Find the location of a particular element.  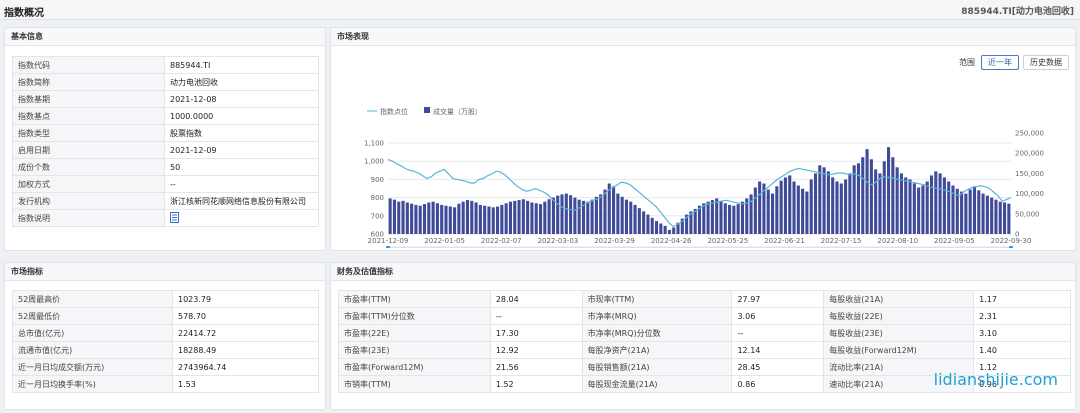

finance-value: 1.52 is located at coordinates (536, 384).